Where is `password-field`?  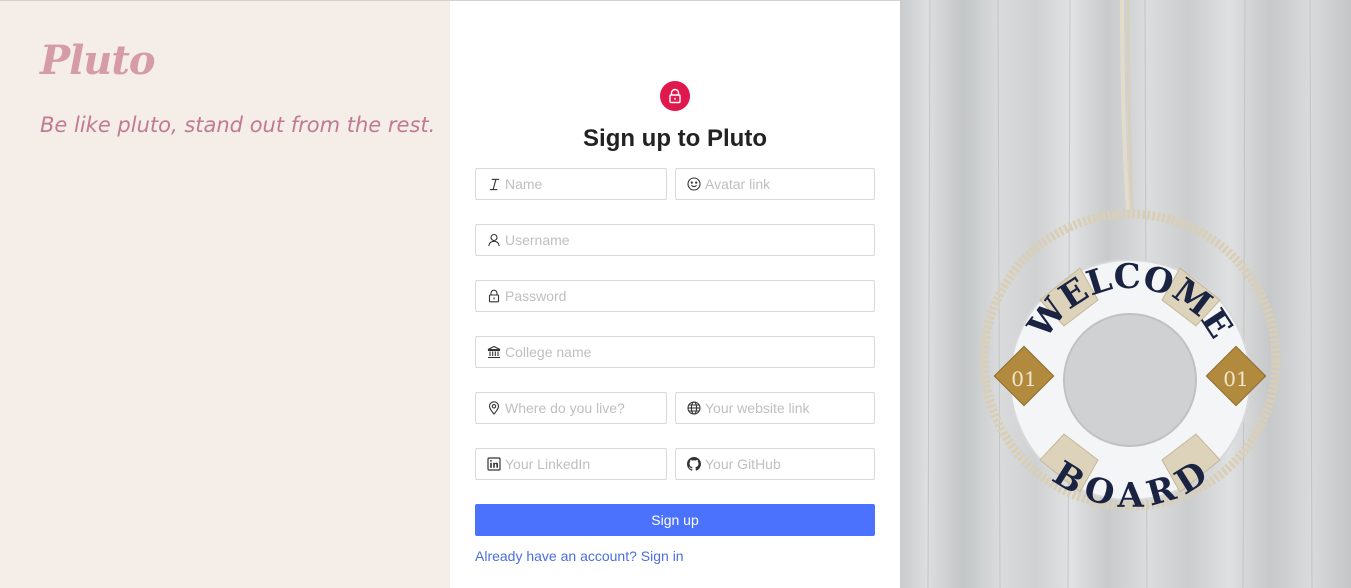 password-field is located at coordinates (675, 296).